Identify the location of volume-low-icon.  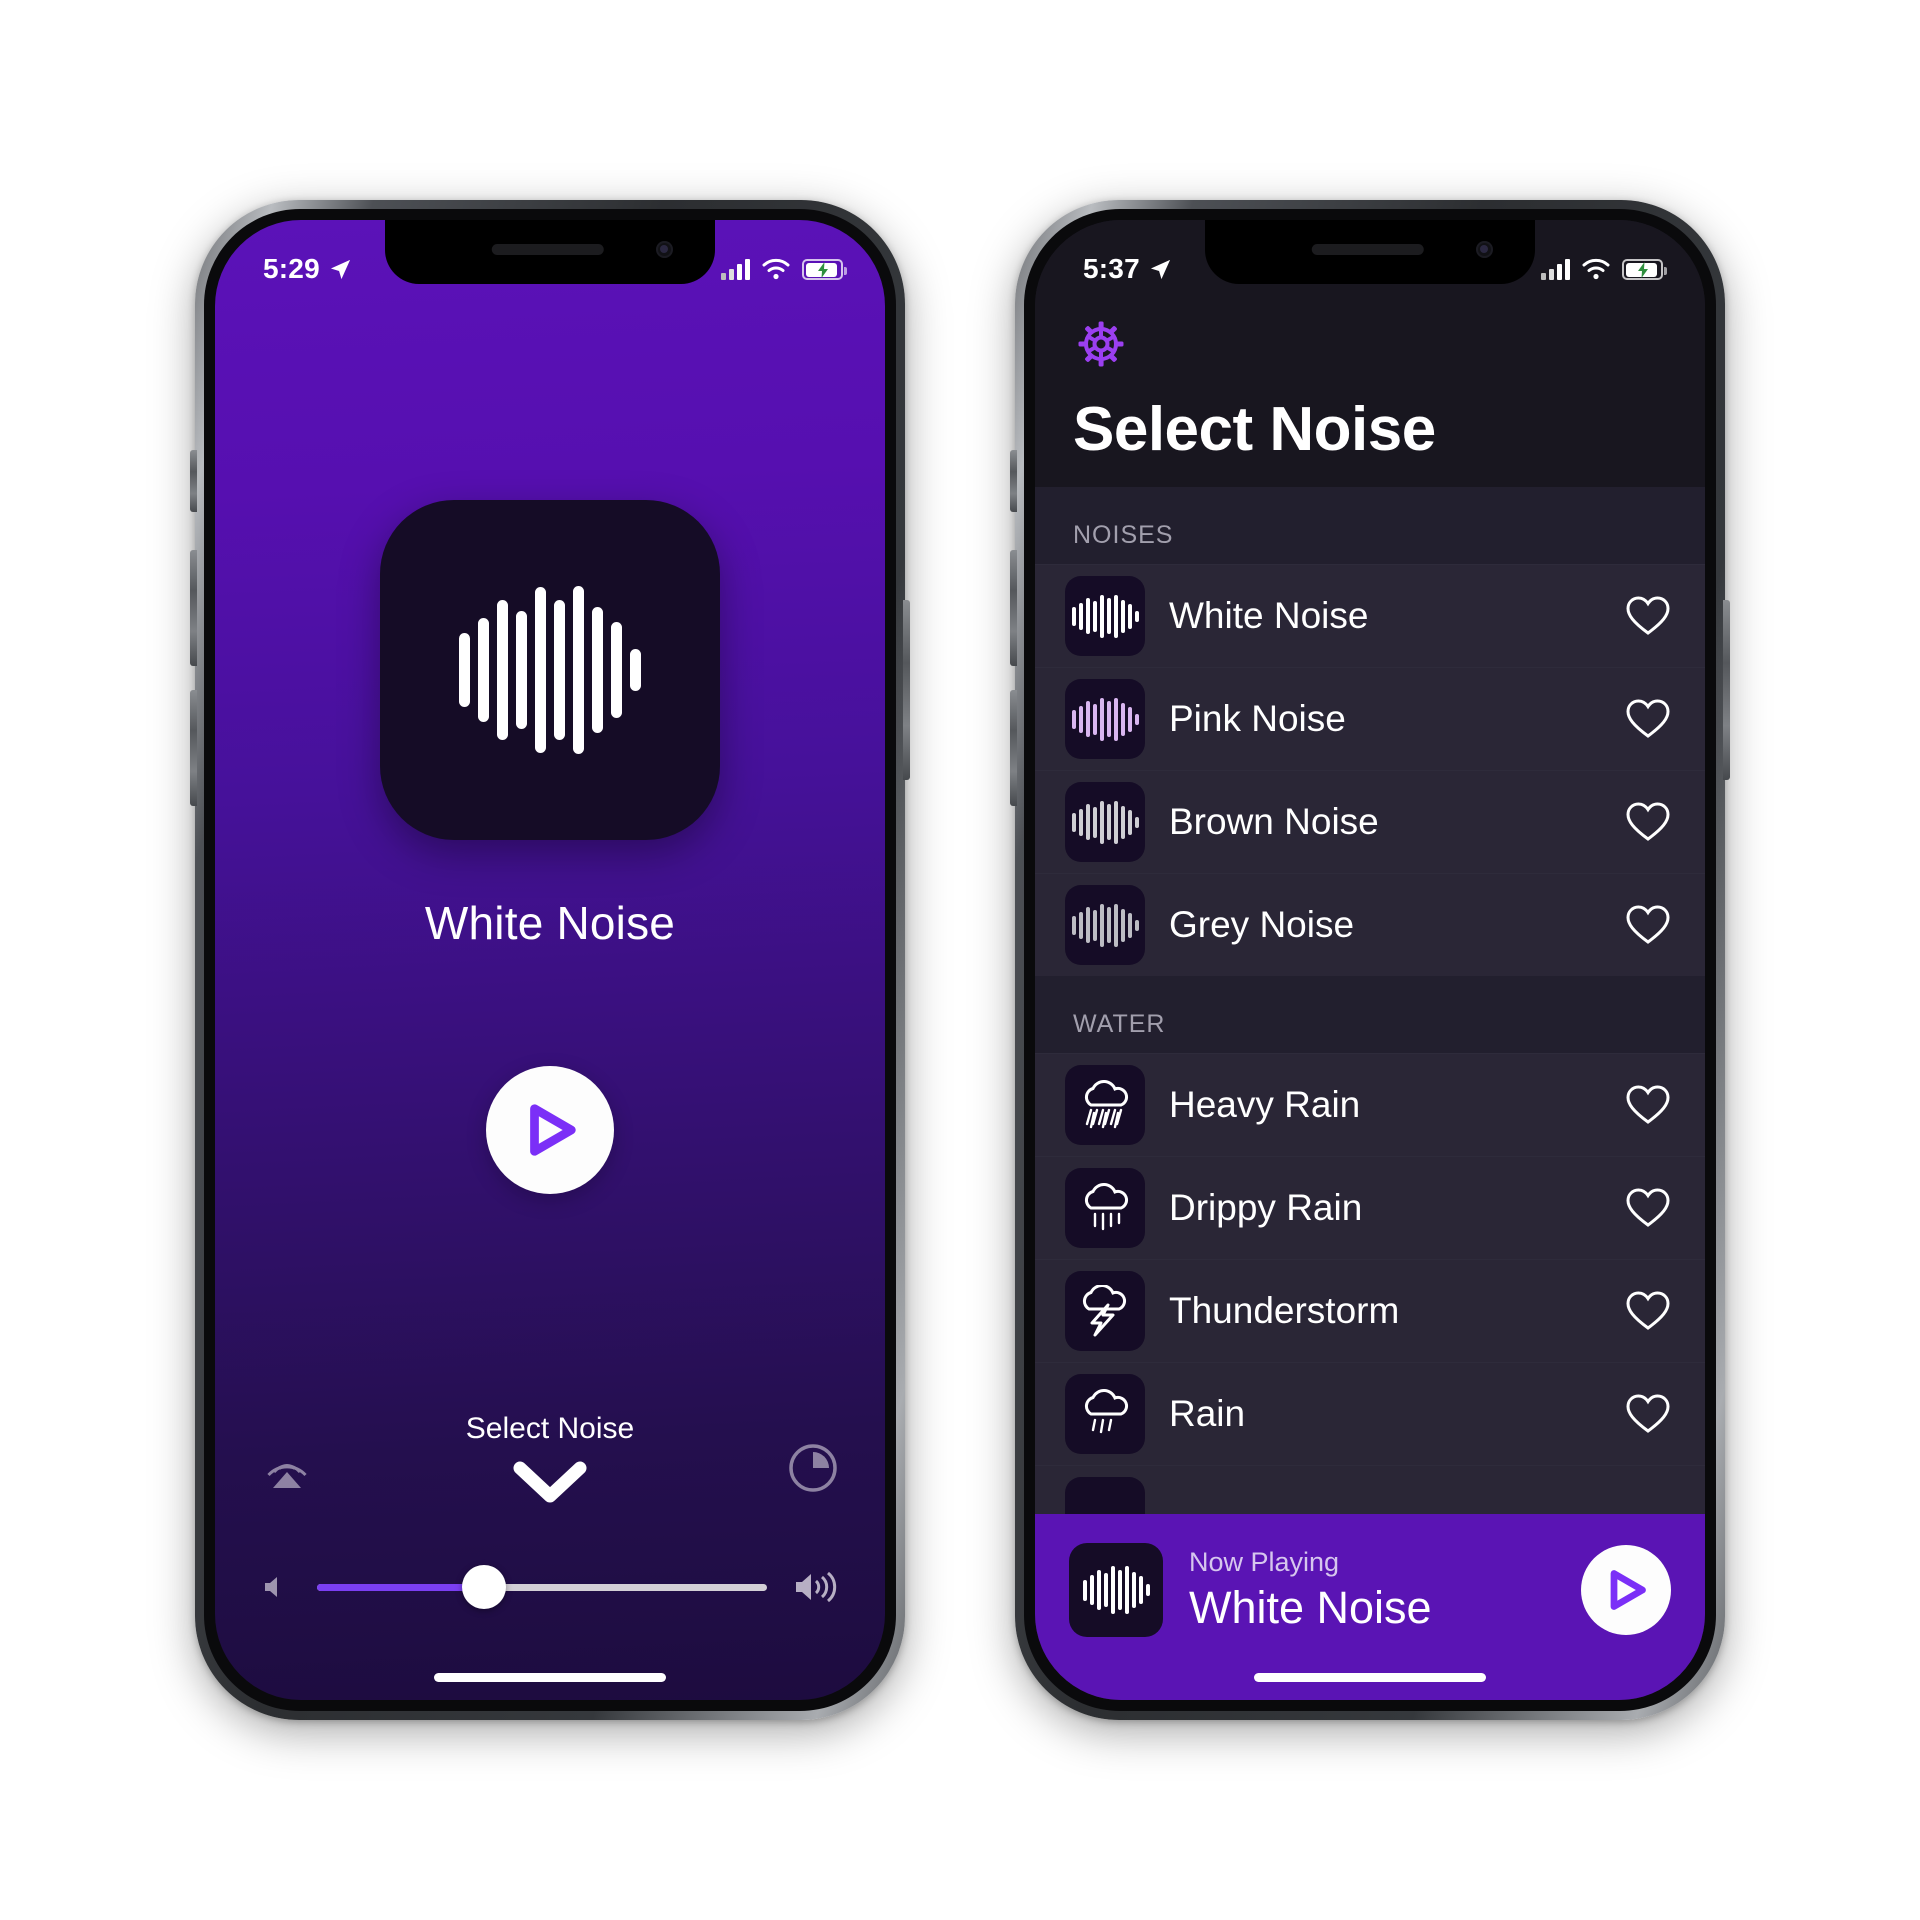
(271, 1587).